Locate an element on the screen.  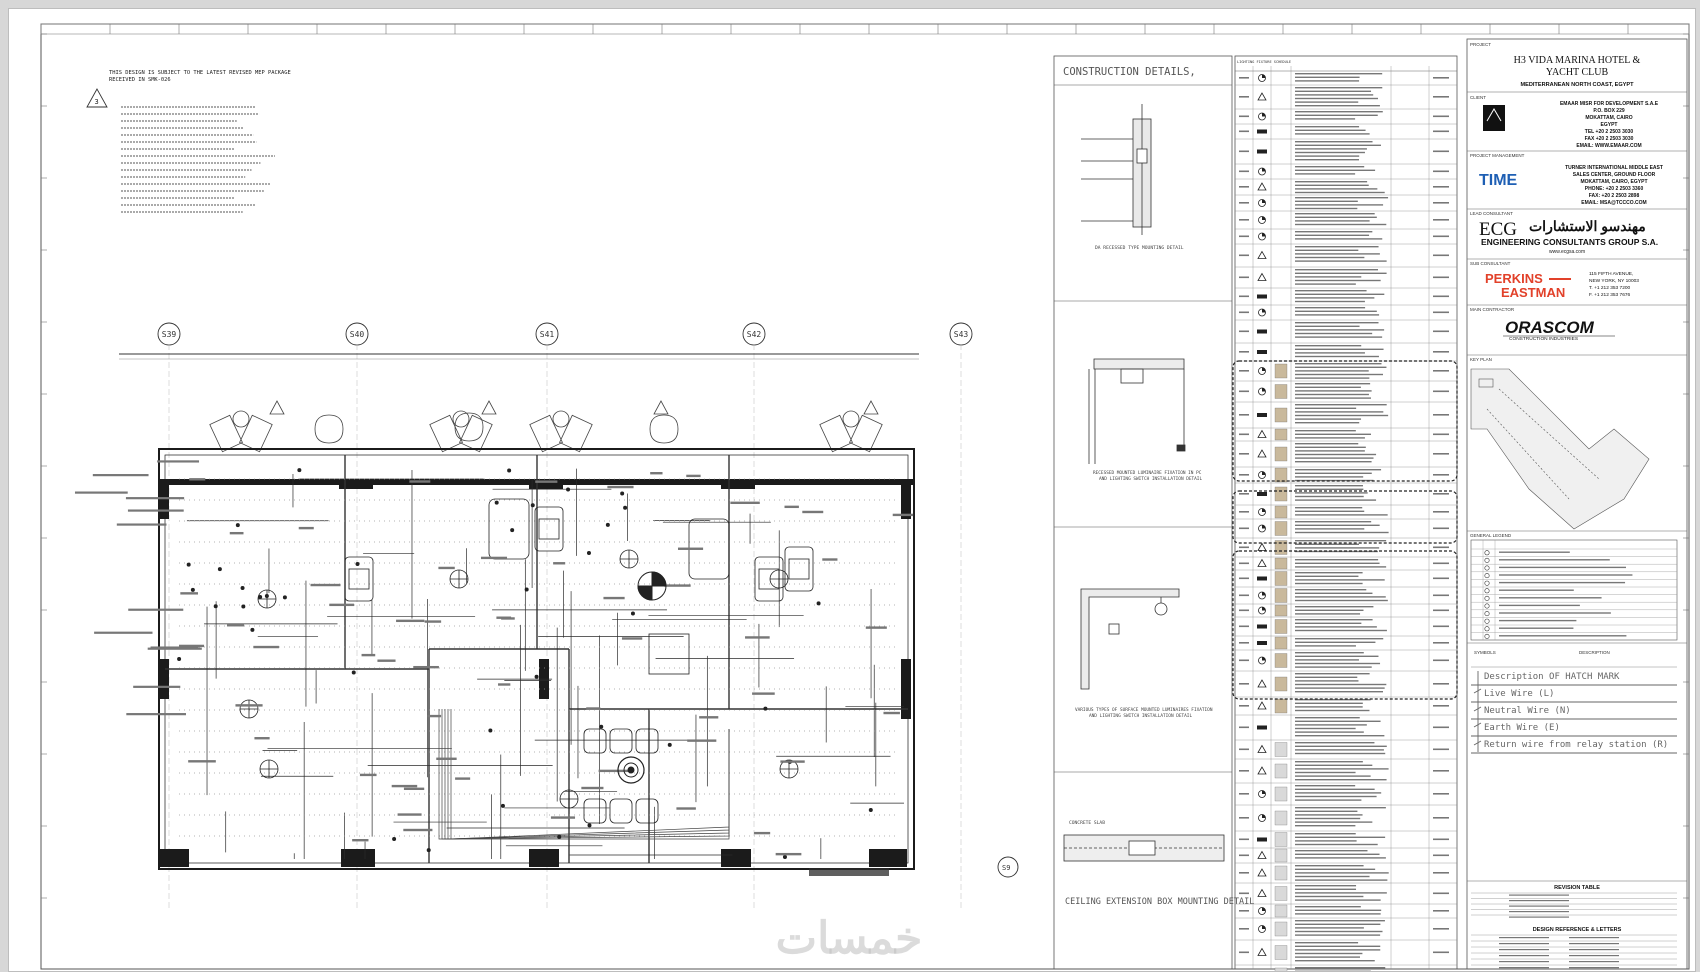
client-label: CLIENT is located at coordinates (1478, 97).